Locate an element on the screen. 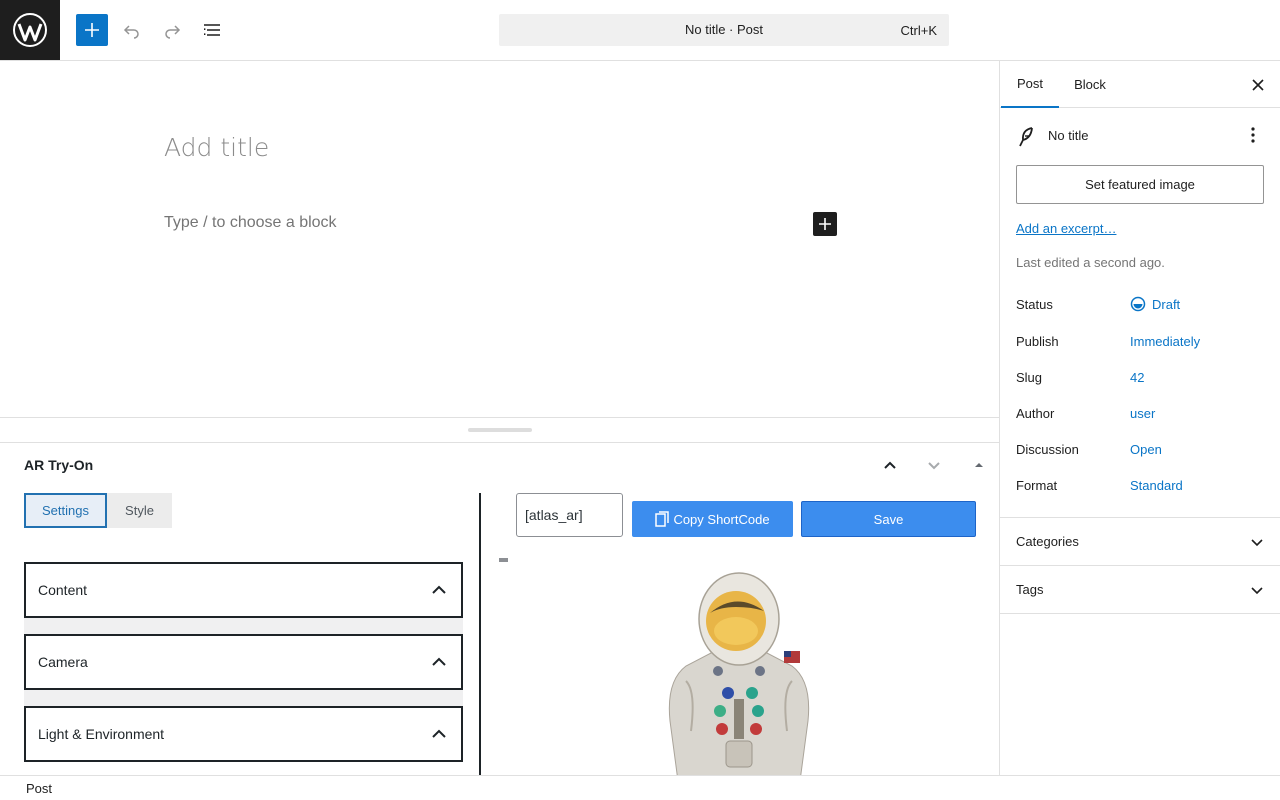 This screenshot has height=800, width=1280. accordion-content: Content is located at coordinates (243, 590).